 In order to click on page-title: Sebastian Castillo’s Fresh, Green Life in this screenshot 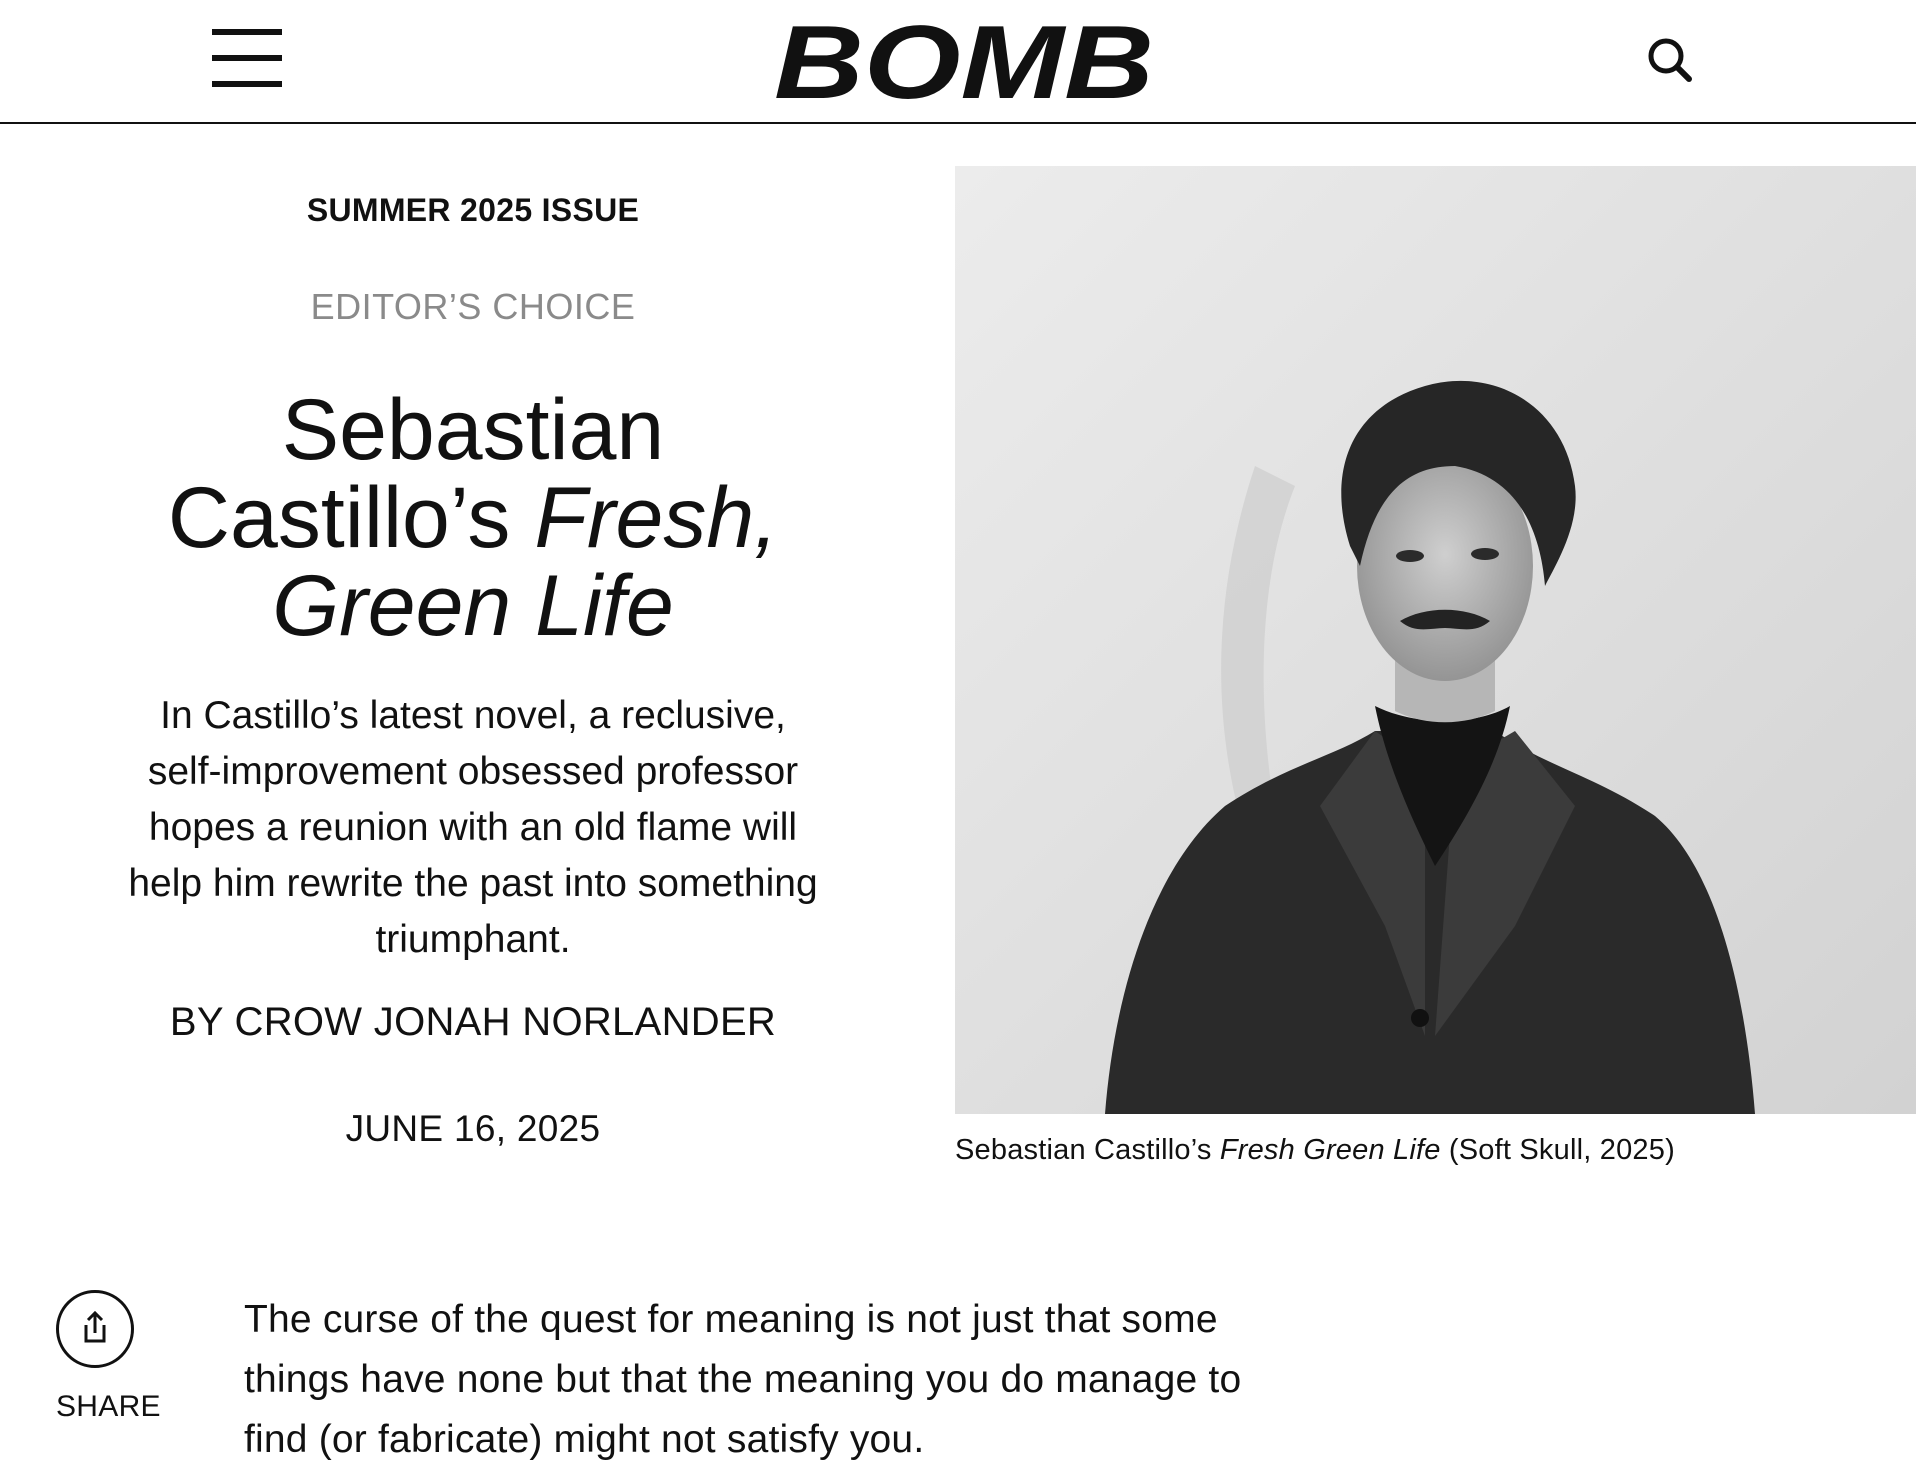, I will do `click(473, 518)`.